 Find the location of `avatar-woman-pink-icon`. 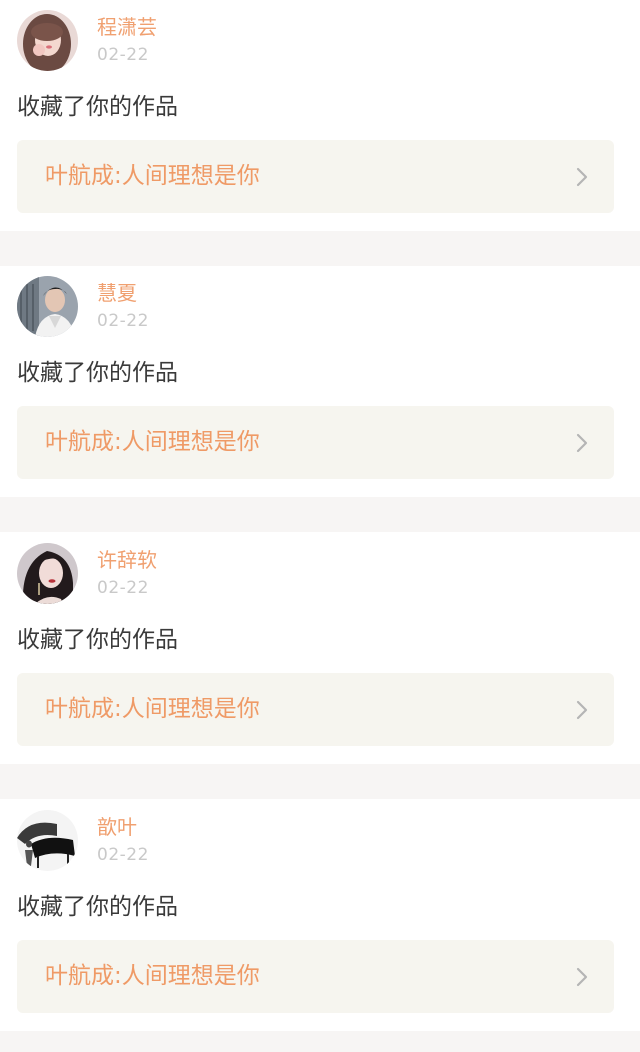

avatar-woman-pink-icon is located at coordinates (47, 40).